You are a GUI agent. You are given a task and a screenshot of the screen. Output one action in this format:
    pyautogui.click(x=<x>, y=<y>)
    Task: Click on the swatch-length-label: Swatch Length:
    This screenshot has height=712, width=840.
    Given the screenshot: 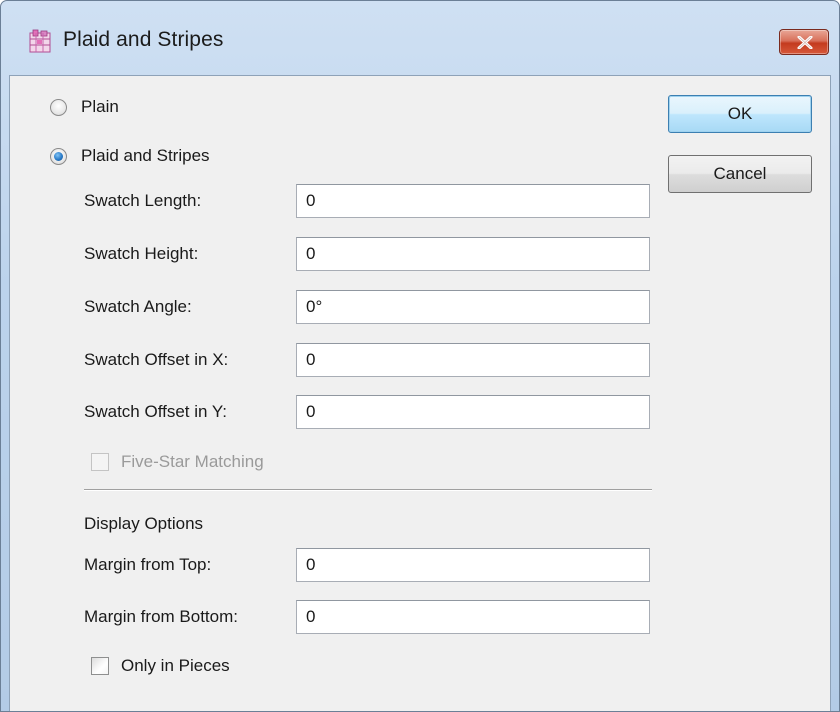 What is the action you would take?
    pyautogui.click(x=143, y=200)
    